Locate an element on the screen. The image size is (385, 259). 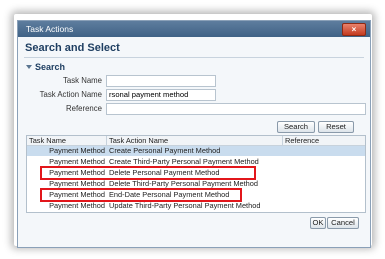
column-header-task-name: Task Name is located at coordinates (67, 140).